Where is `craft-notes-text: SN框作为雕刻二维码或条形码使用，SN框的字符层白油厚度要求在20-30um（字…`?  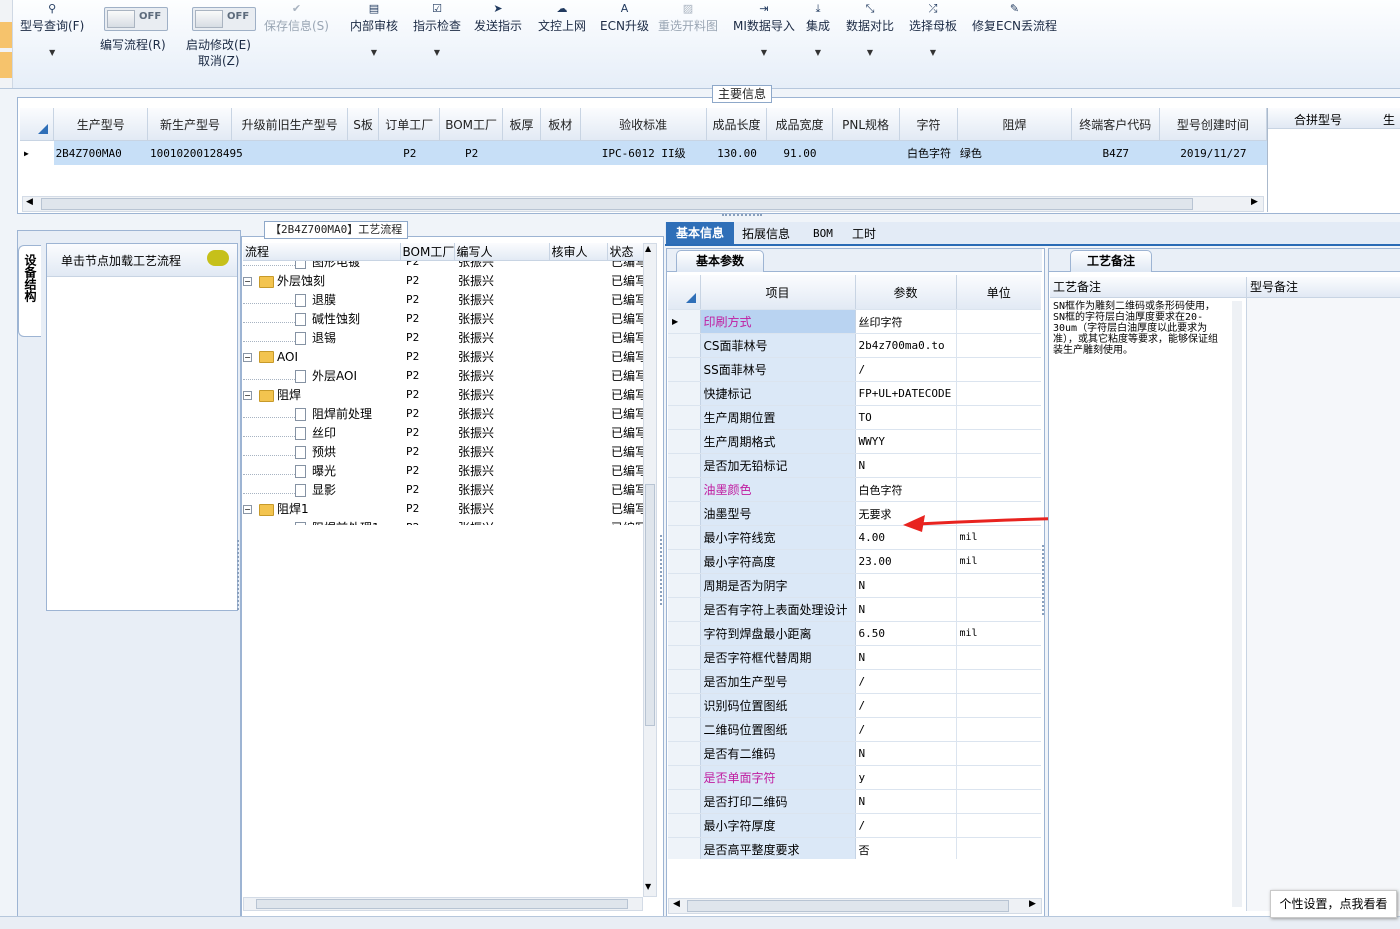 craft-notes-text: SN框作为雕刻二维码或条形码使用，SN框的字符层白油厚度要求在20-30um（字… is located at coordinates (1139, 328).